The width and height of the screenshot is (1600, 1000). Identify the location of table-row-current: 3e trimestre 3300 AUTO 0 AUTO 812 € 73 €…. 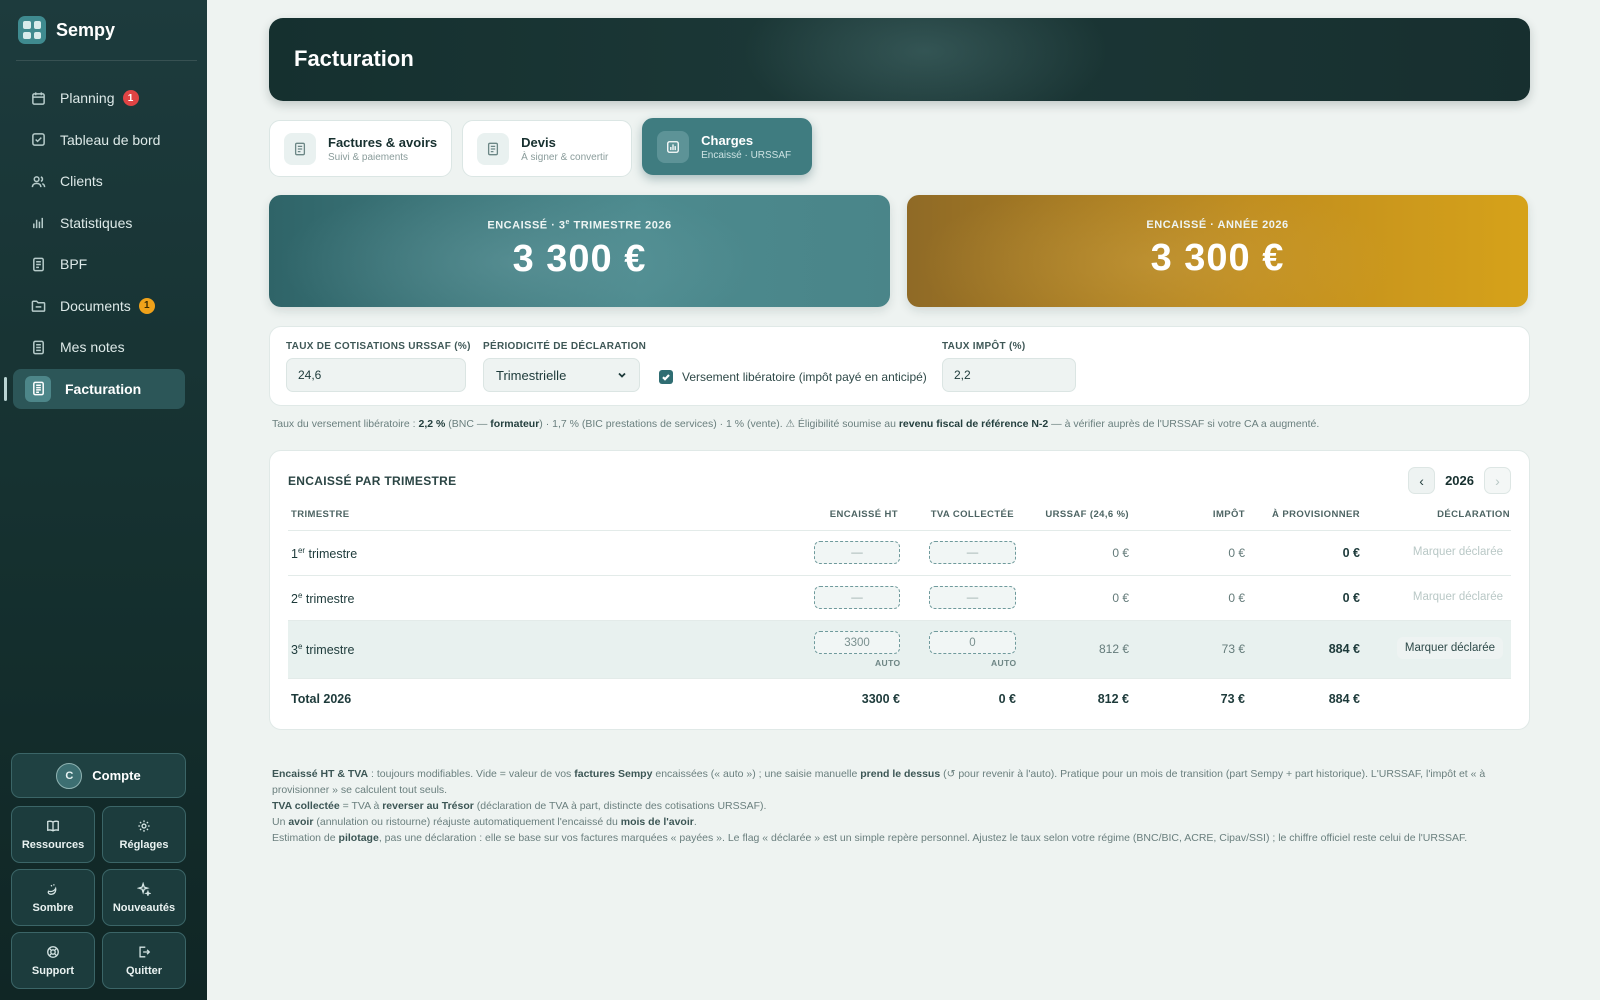
(899, 649).